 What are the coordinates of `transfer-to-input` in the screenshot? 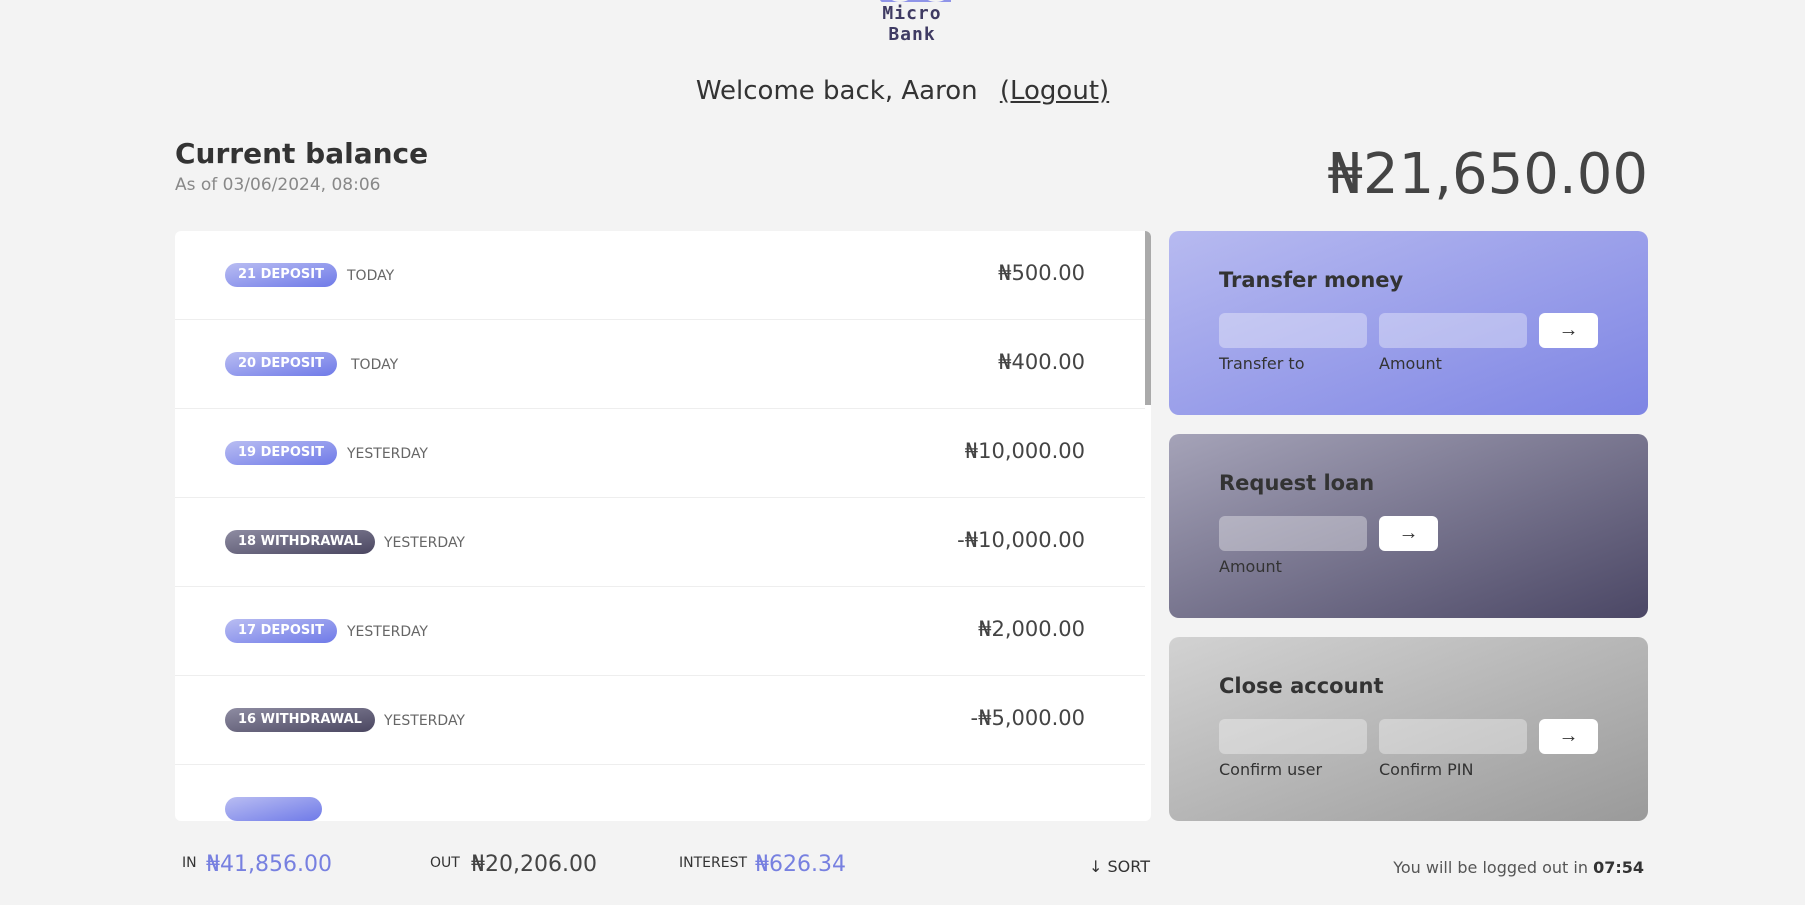 It's located at (1293, 330).